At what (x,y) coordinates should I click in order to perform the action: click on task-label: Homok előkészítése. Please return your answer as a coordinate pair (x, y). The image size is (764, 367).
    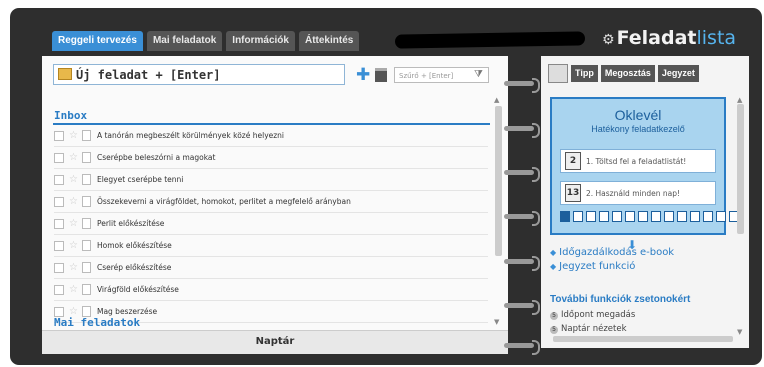
    Looking at the image, I should click on (134, 245).